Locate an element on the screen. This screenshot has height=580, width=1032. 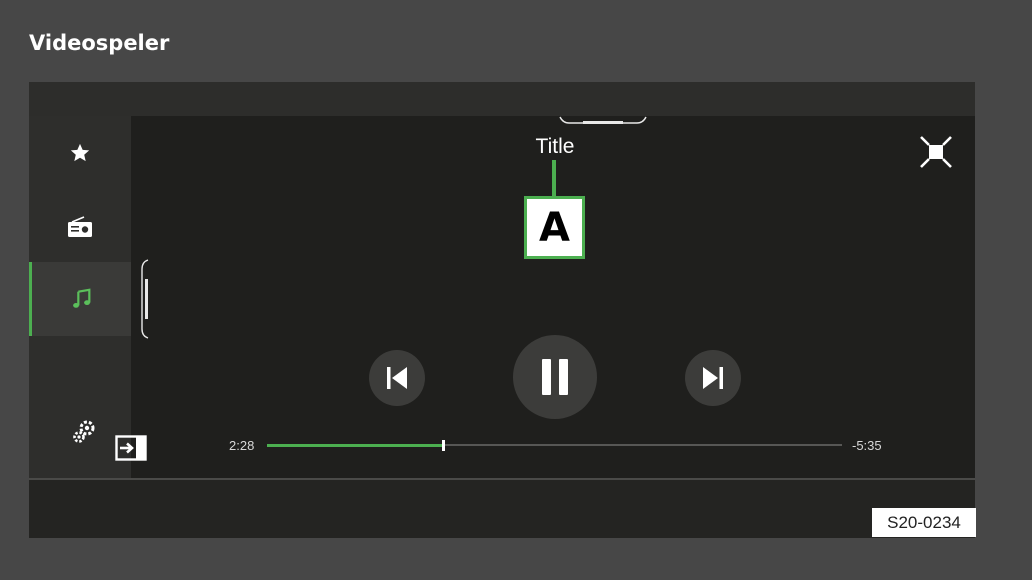
settings-button is located at coordinates (84, 434).